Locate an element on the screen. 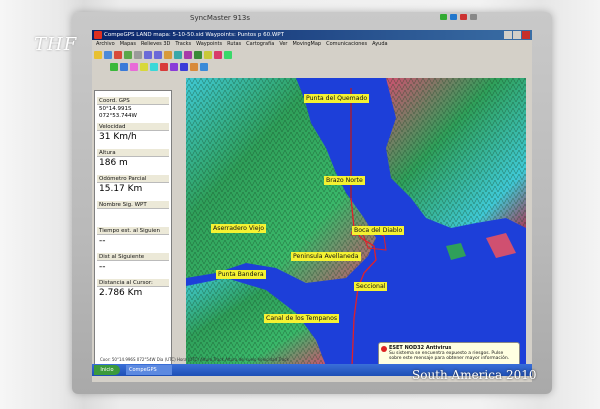  label-tiempo-siguiente: Tiempo est. al Siguien is located at coordinates (133, 231).